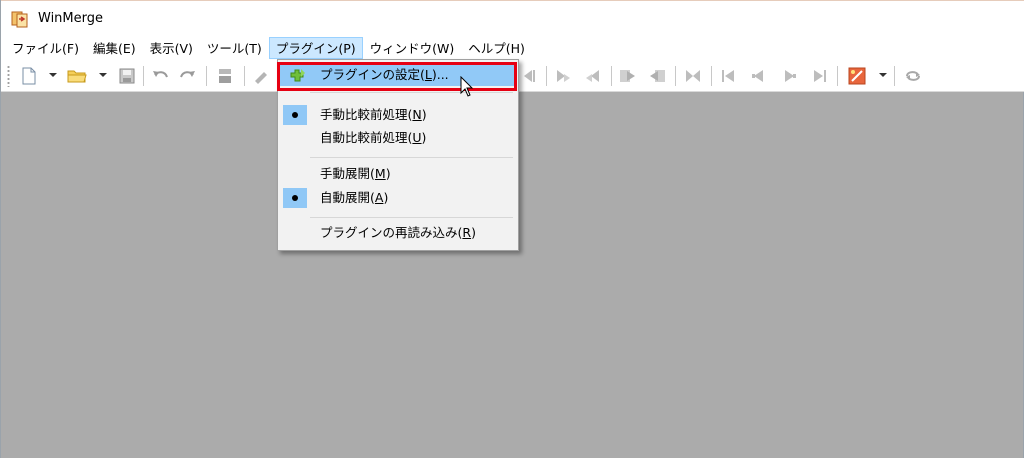 The height and width of the screenshot is (458, 1024). I want to click on menu-item-label: 自動展開(A), so click(354, 197).